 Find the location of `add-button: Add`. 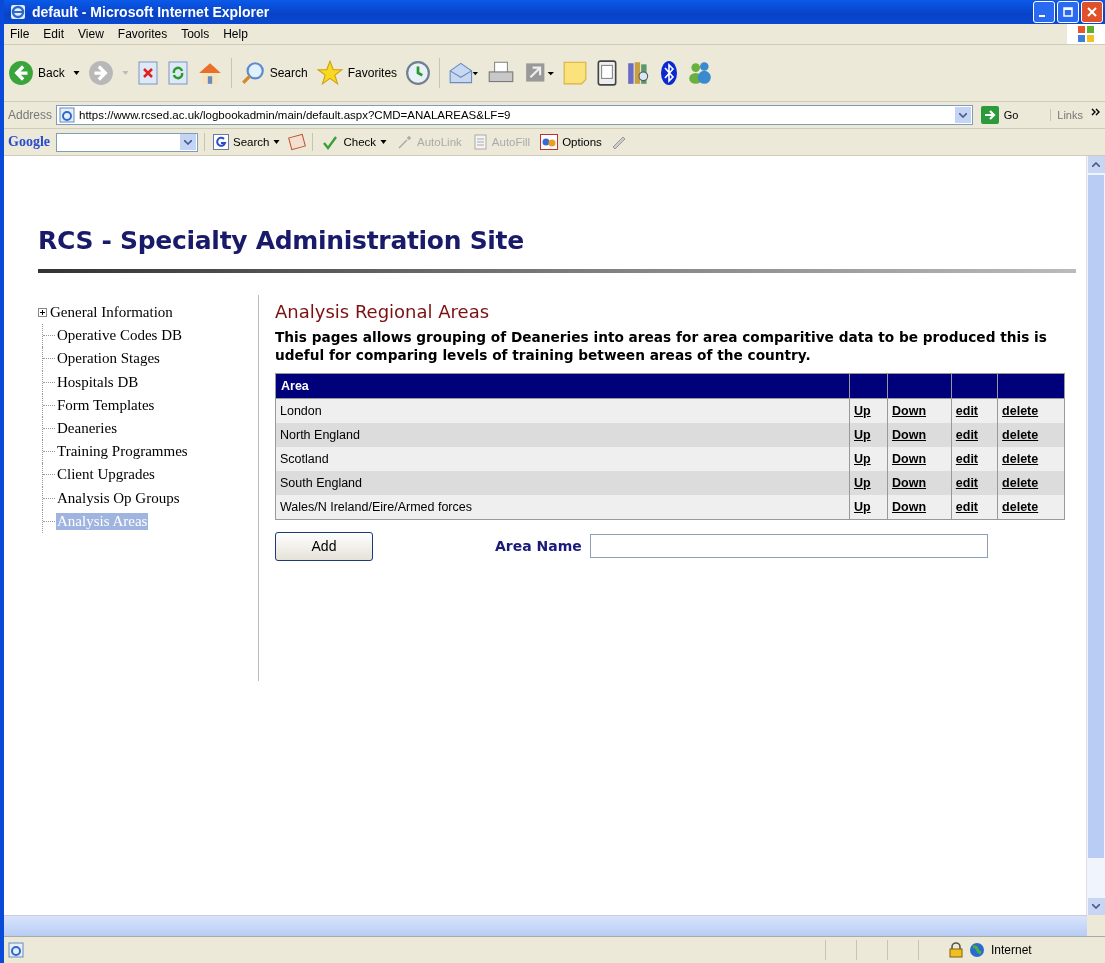

add-button: Add is located at coordinates (324, 546).